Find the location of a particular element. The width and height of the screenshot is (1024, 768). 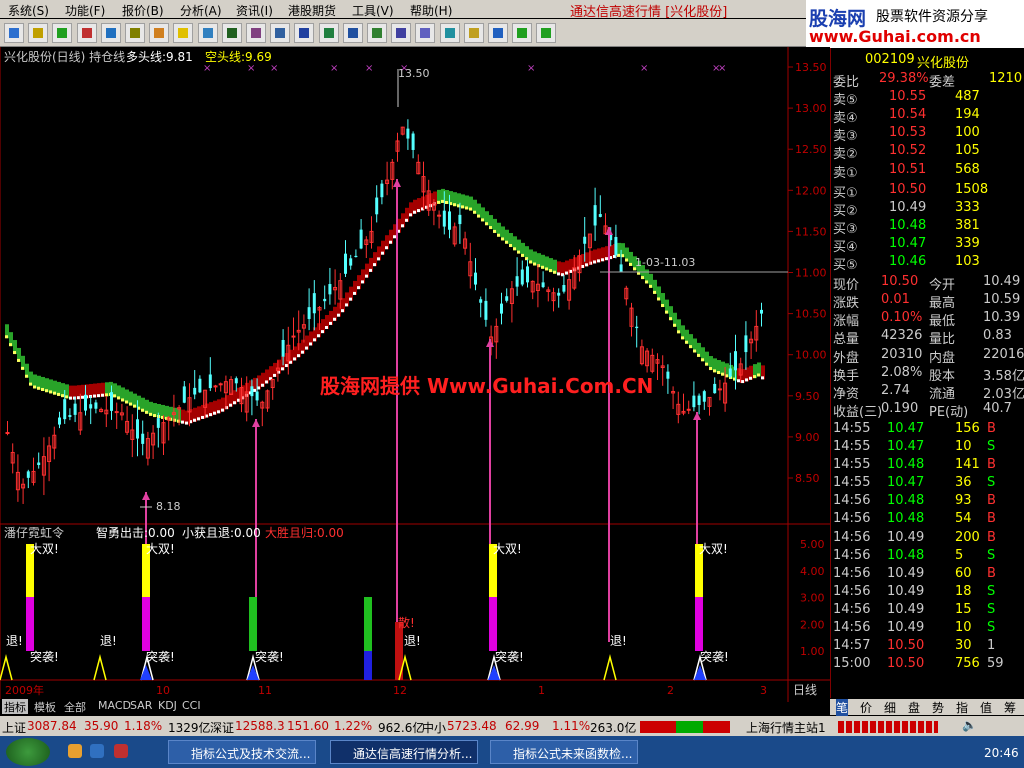

down-arrow-icon is located at coordinates (546, 33).